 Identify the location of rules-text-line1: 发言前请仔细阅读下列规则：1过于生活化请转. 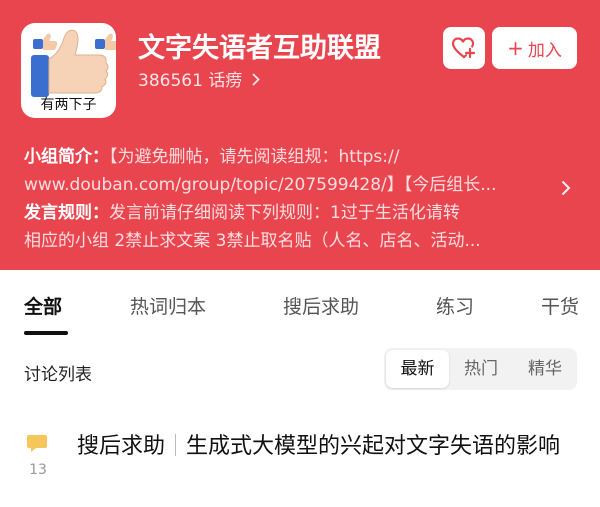
(284, 213).